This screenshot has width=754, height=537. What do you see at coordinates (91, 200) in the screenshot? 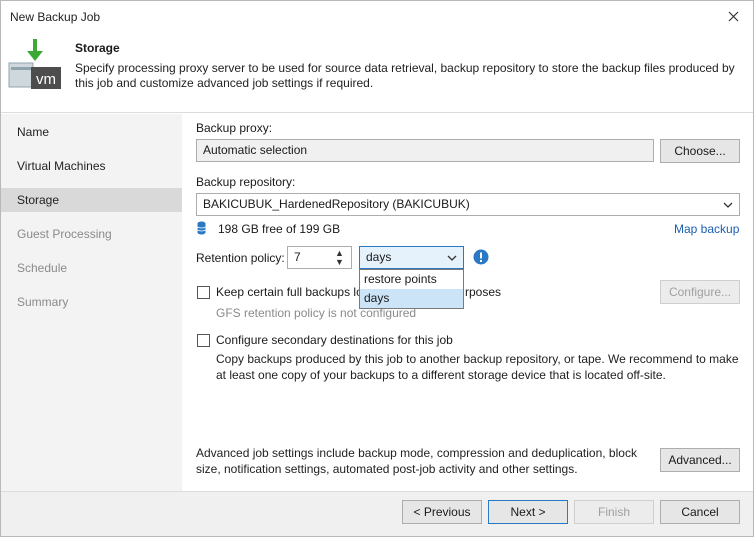
I see `sidebar-item-storage: Storage` at bounding box center [91, 200].